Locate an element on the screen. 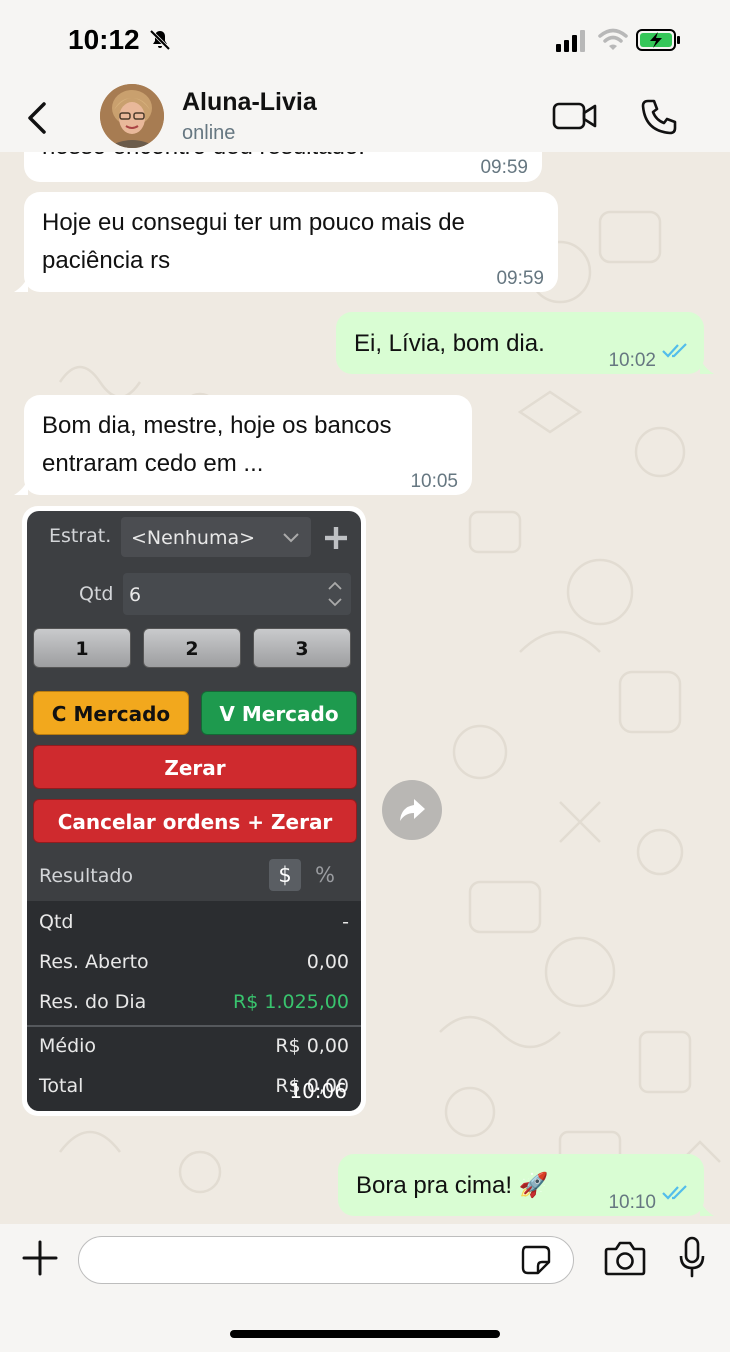 The image size is (730, 1352). battery-icon is located at coordinates (658, 40).